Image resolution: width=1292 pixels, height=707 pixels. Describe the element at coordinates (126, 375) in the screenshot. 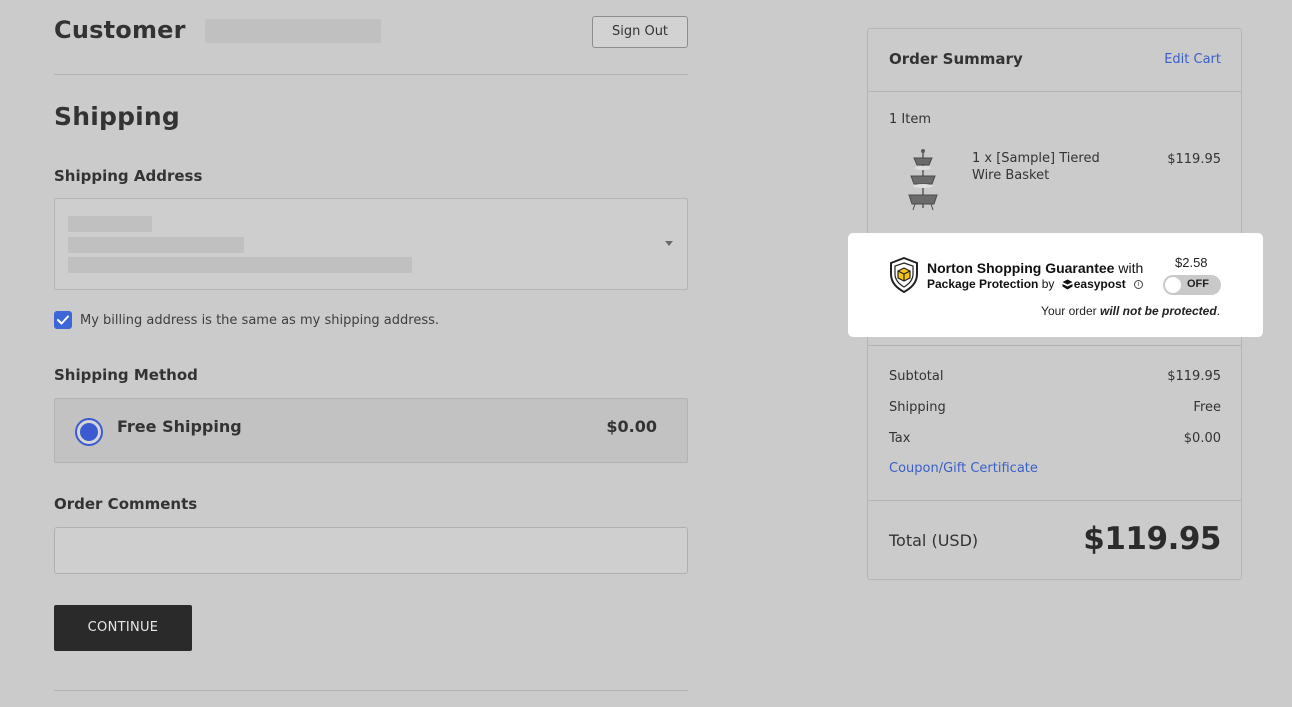

I see `shipping-method-label: Shipping Method` at that location.